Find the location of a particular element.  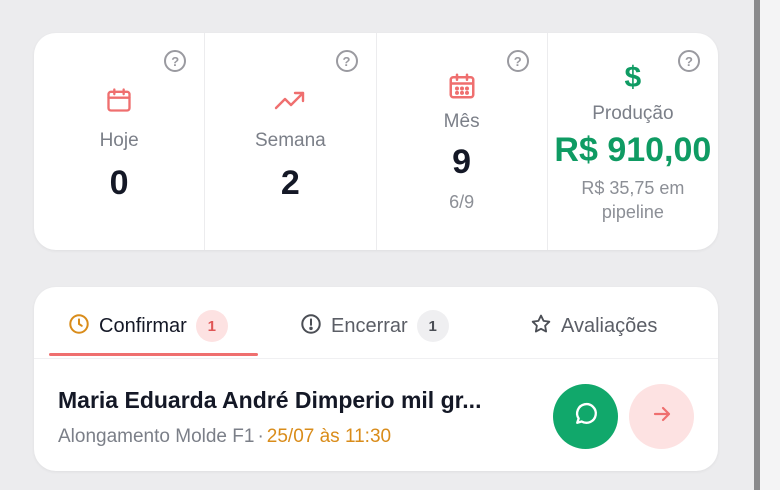

tab-avaliacoes: Avaliações is located at coordinates (593, 326).